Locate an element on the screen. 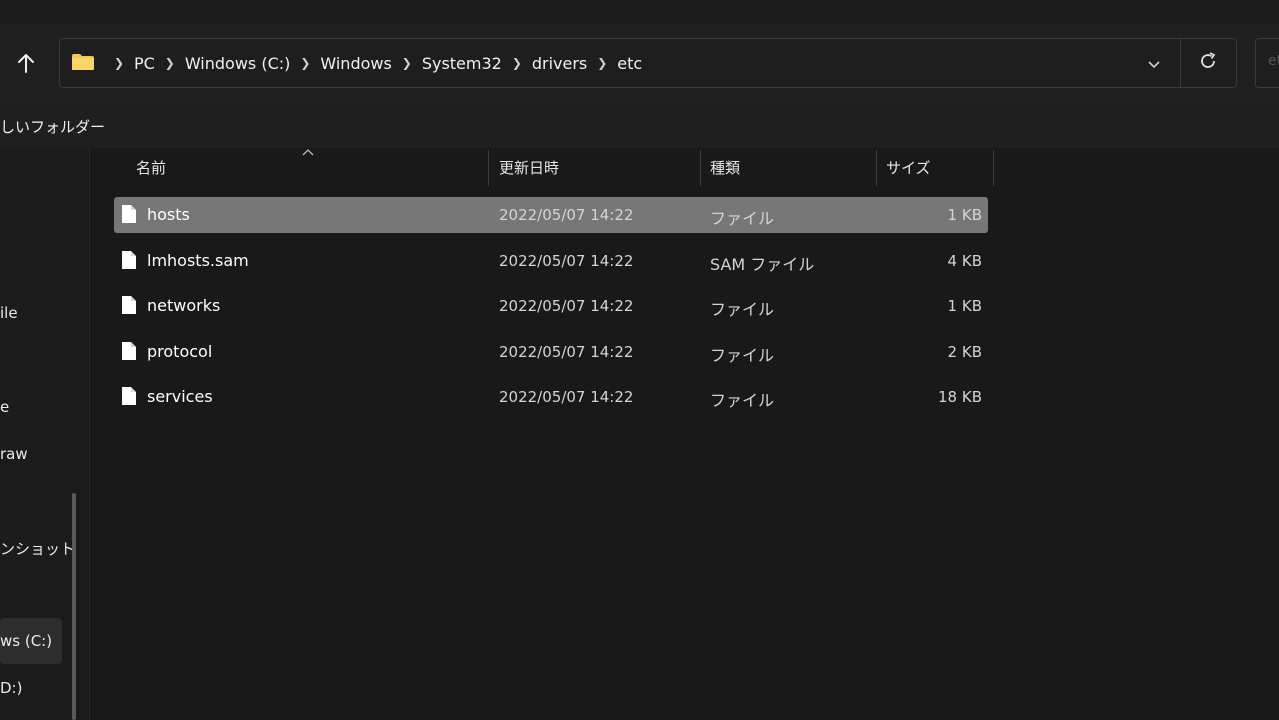  command-bar: しいフォルダー is located at coordinates (639, 126).